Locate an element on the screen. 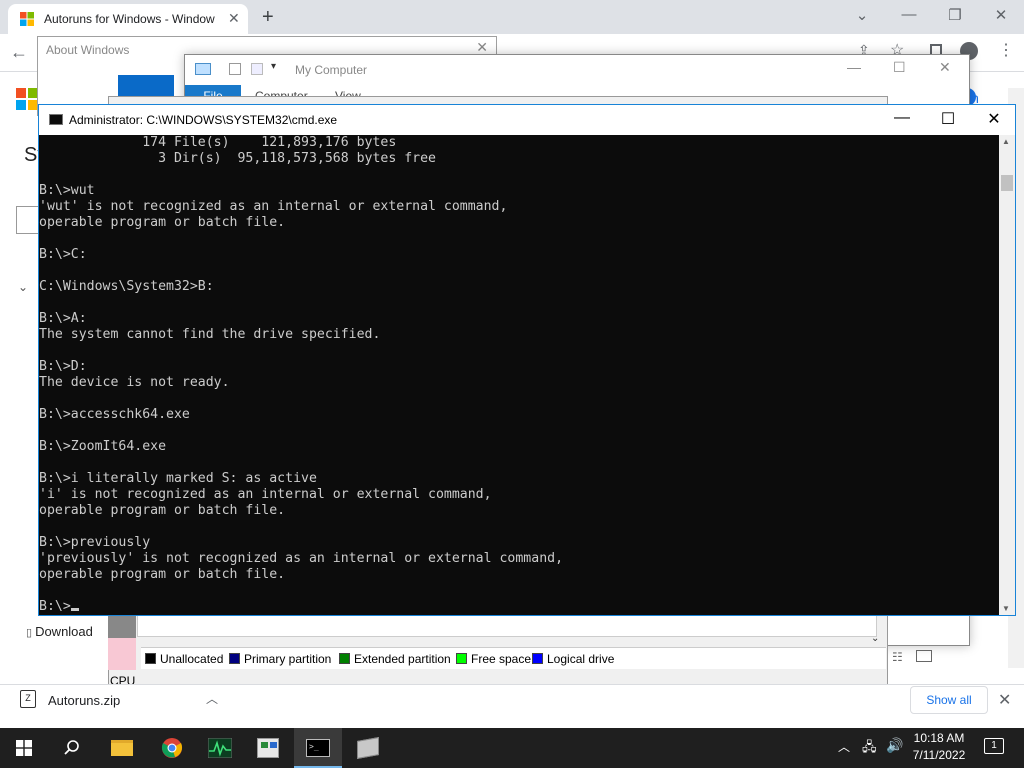 The width and height of the screenshot is (1024, 768). my-computer-titlebar: ▾ My Computer — ☐ ✕ is located at coordinates (577, 70).